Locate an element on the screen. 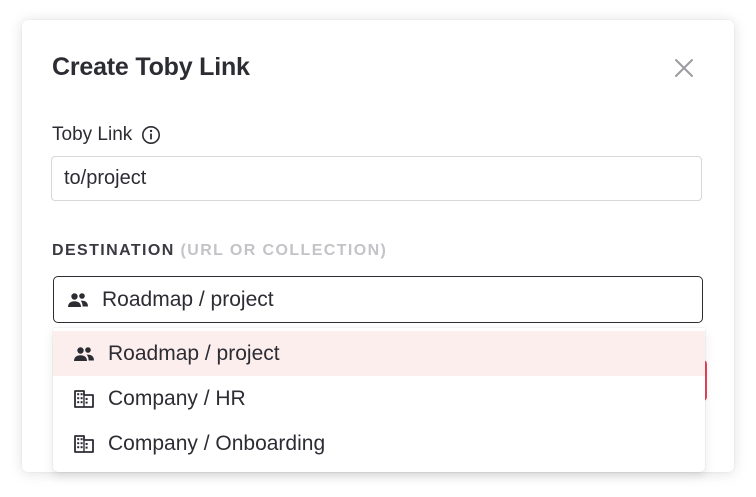 This screenshot has height=497, width=756. destination-selected-value: Roadmap / project is located at coordinates (188, 299).